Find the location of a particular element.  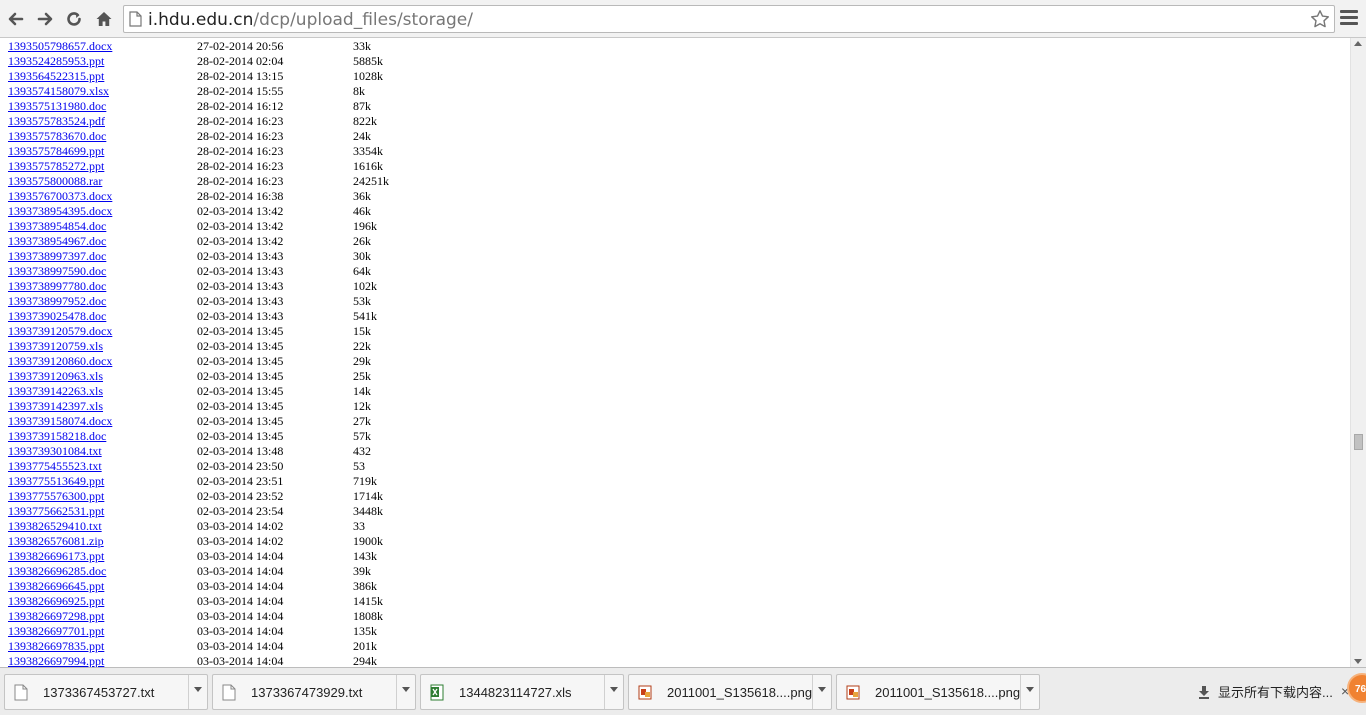

file-link: 1393826697298.ppt is located at coordinates (56, 616).